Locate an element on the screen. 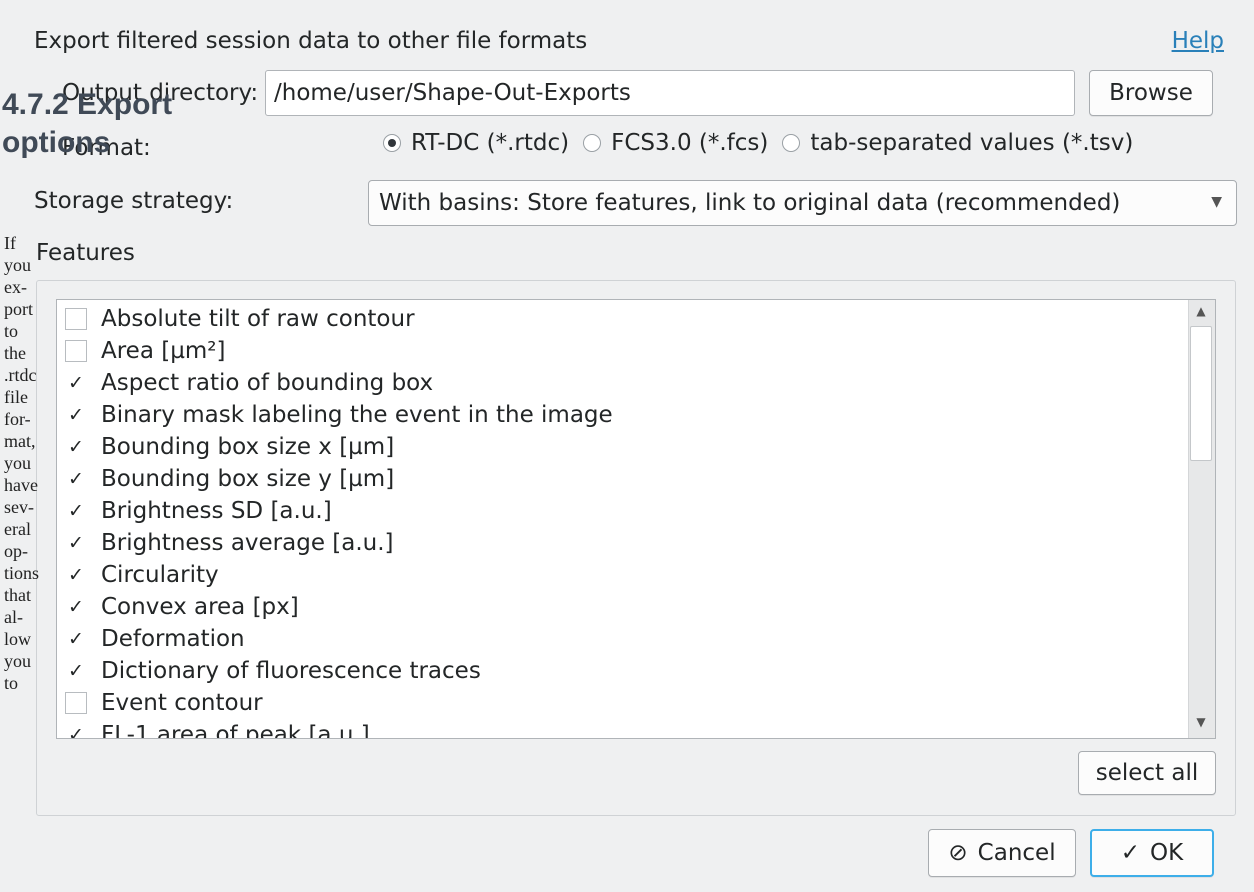 The width and height of the screenshot is (1254, 892). cancel-icon: ⊘ is located at coordinates (958, 853).